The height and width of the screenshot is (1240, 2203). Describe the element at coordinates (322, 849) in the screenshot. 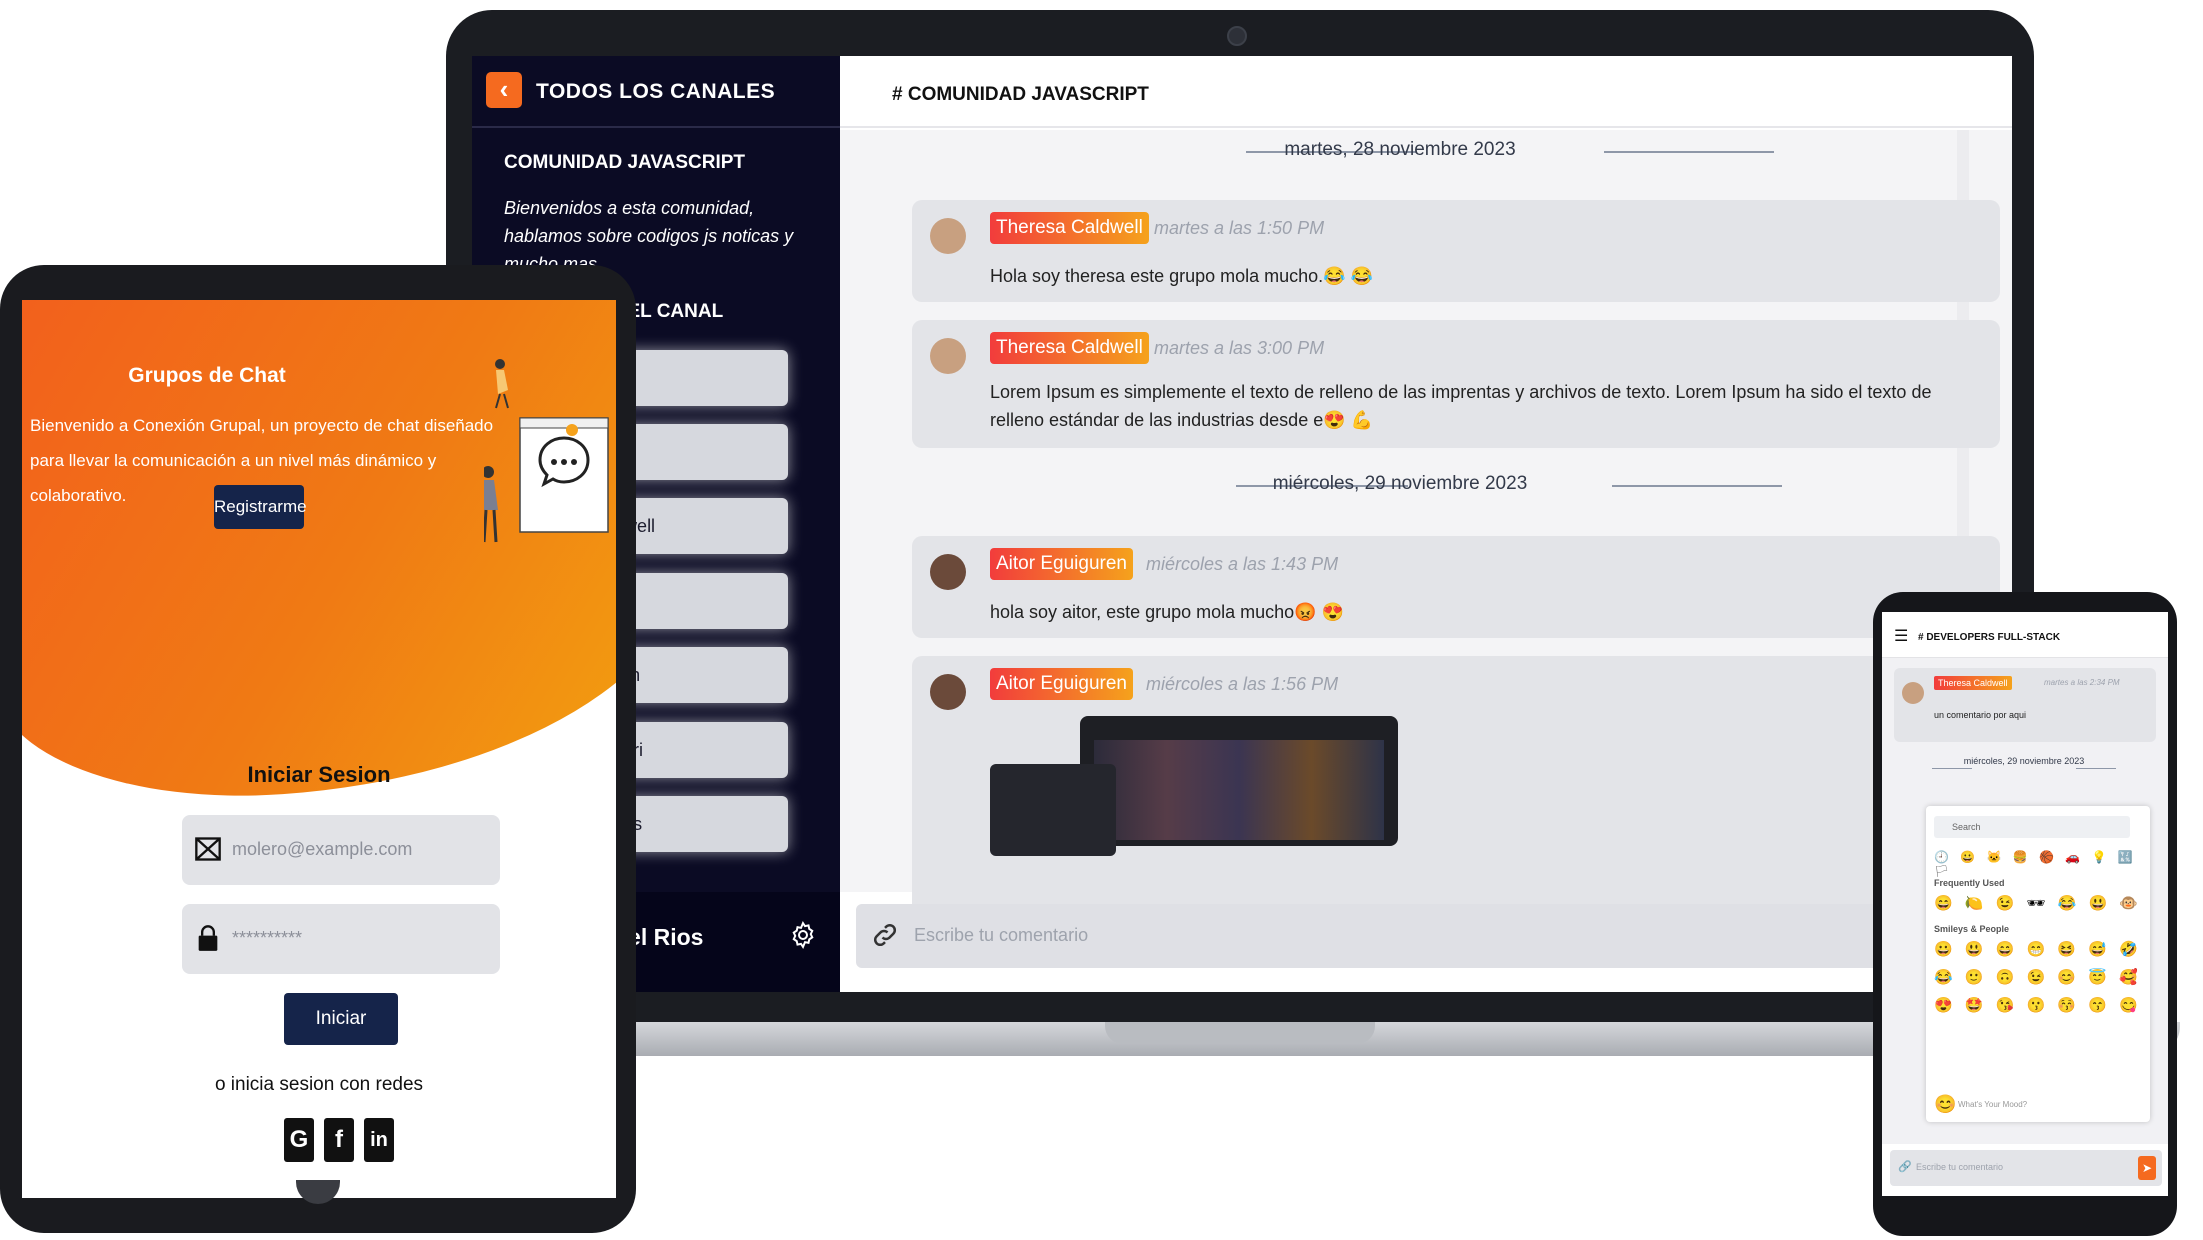

I see `email-placeholder: molero@example.com` at that location.